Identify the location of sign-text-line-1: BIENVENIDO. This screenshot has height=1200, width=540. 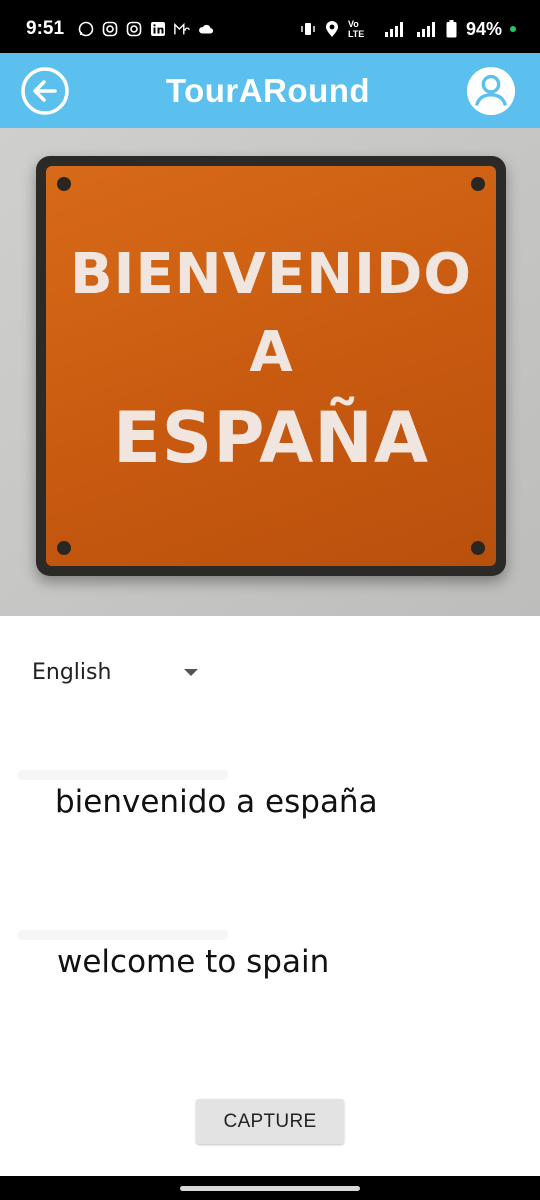
(271, 274).